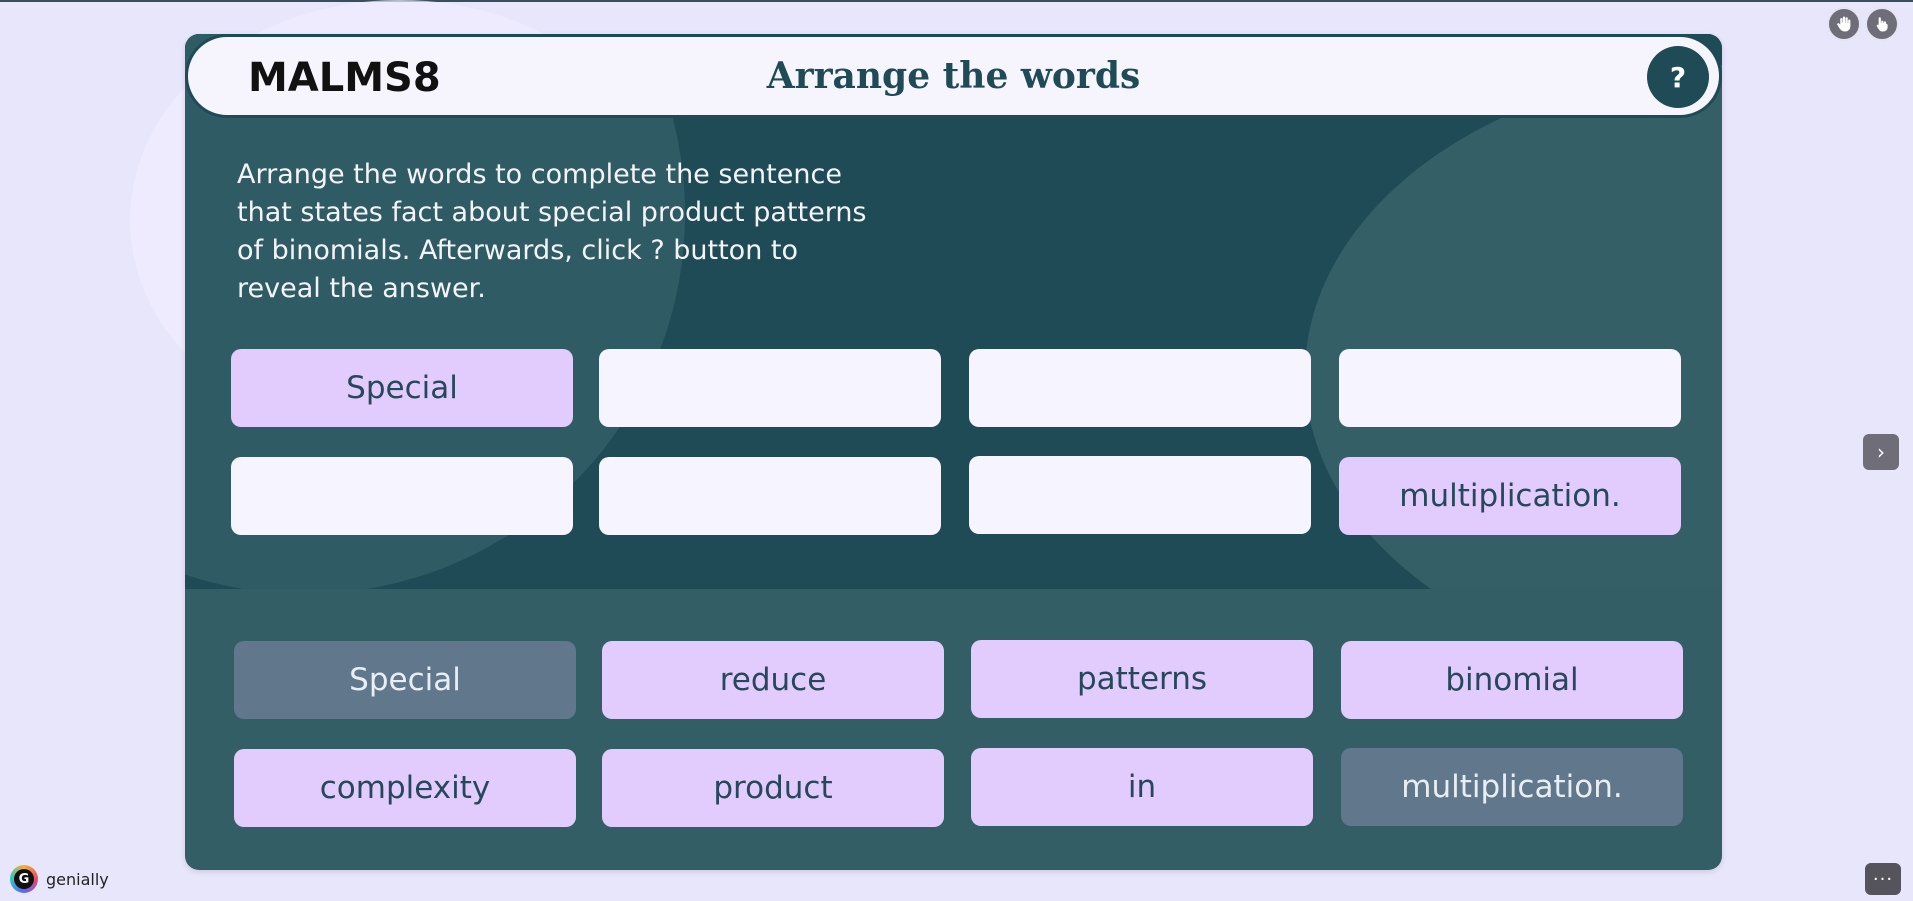 The width and height of the screenshot is (1913, 901). Describe the element at coordinates (405, 788) in the screenshot. I see `word-tile: complexity` at that location.